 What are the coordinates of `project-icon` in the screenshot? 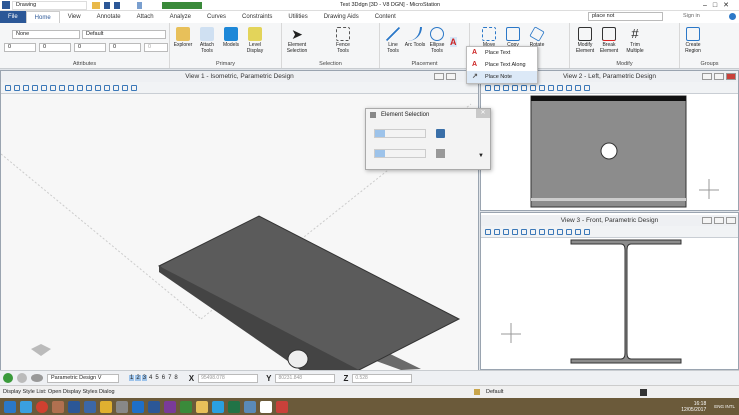 It's located at (186, 406).